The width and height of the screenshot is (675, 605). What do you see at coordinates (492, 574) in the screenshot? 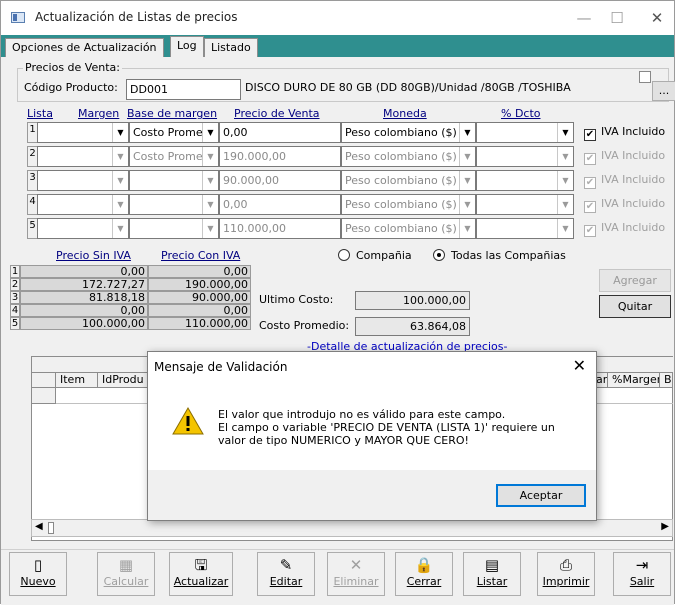
I see `listar-button: ▤ Listar` at bounding box center [492, 574].